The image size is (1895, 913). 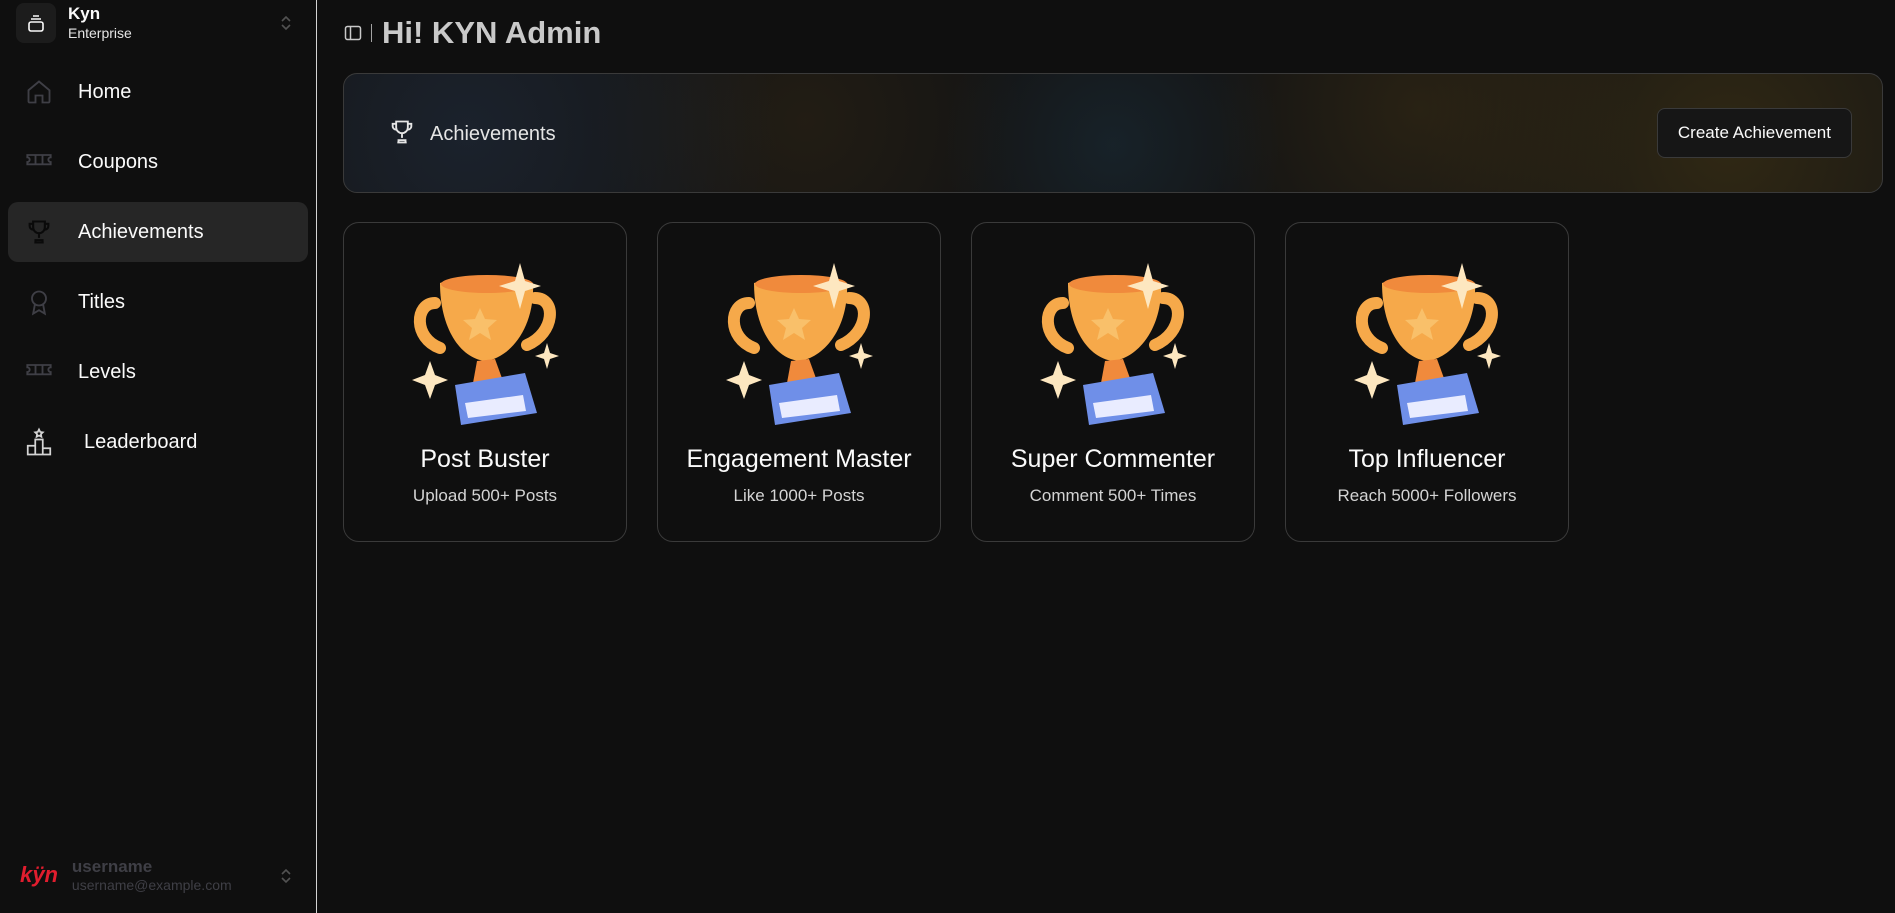 I want to click on sidebar-item-leaderboard: Leaderboard, so click(x=158, y=442).